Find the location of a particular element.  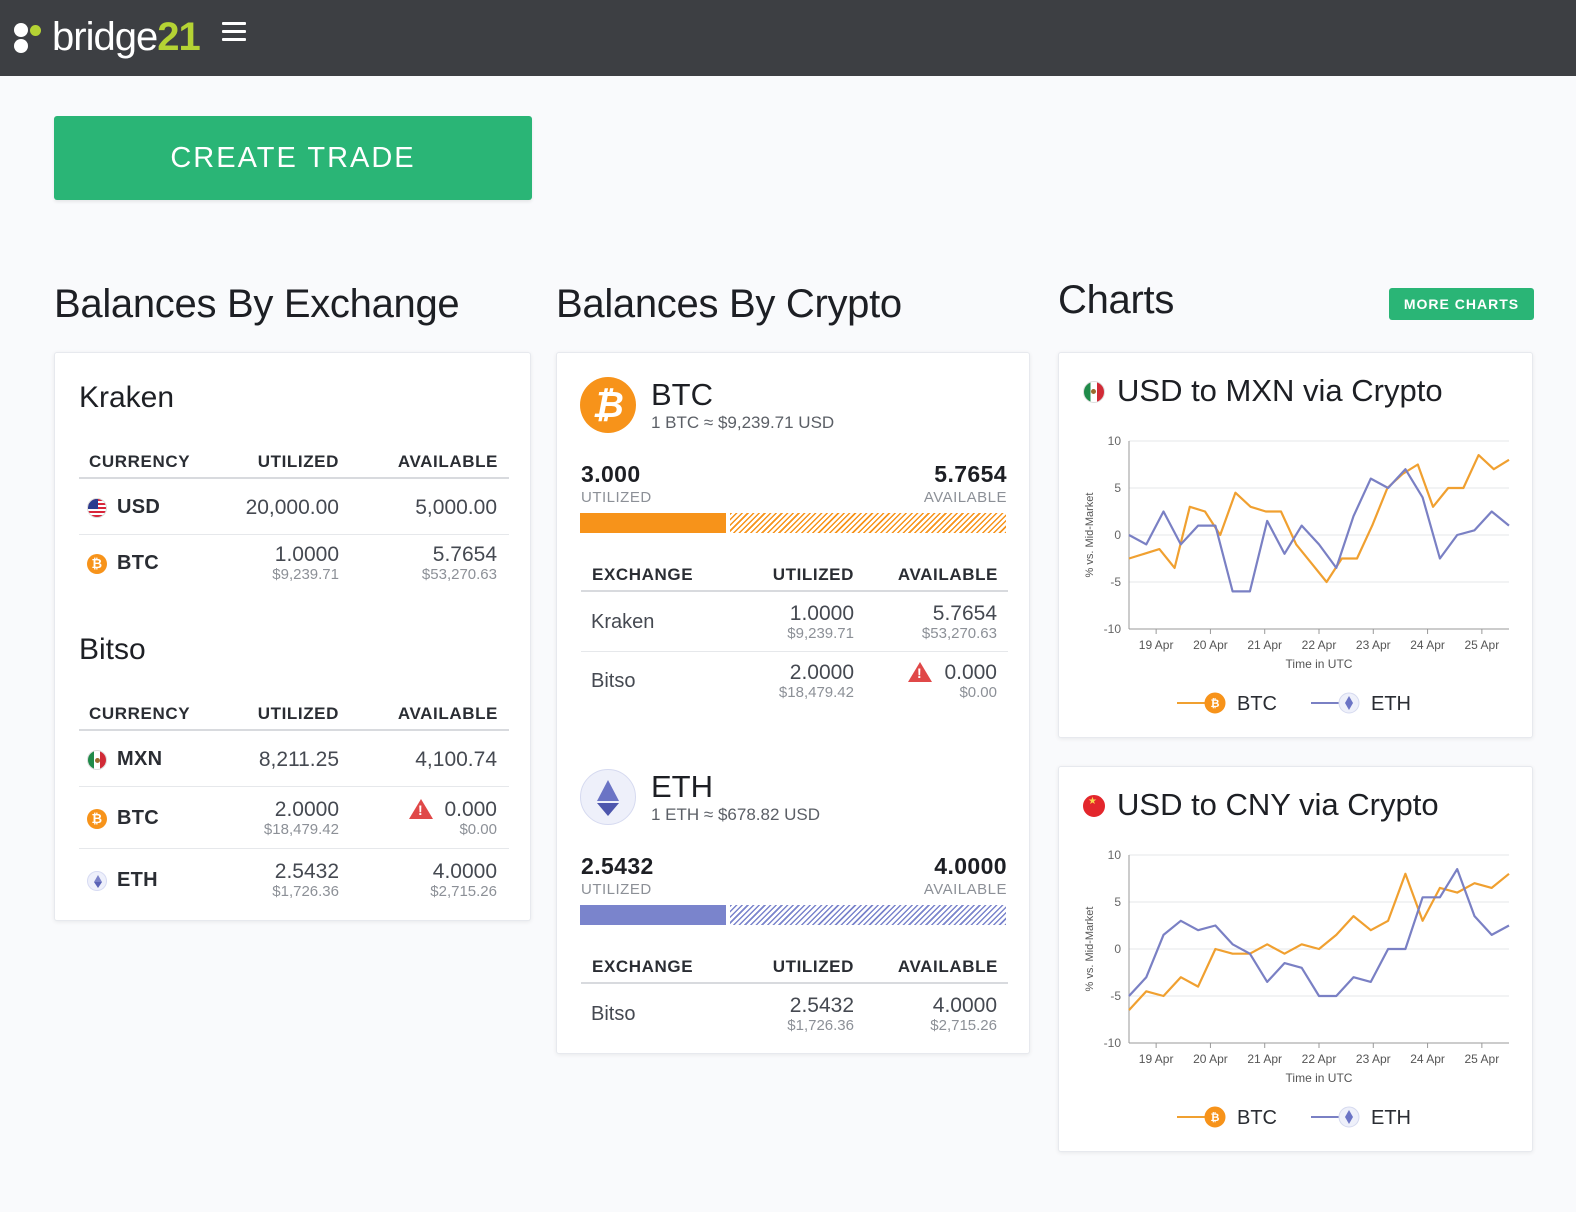

btc-available-caption: AVAILABLE is located at coordinates (965, 497).